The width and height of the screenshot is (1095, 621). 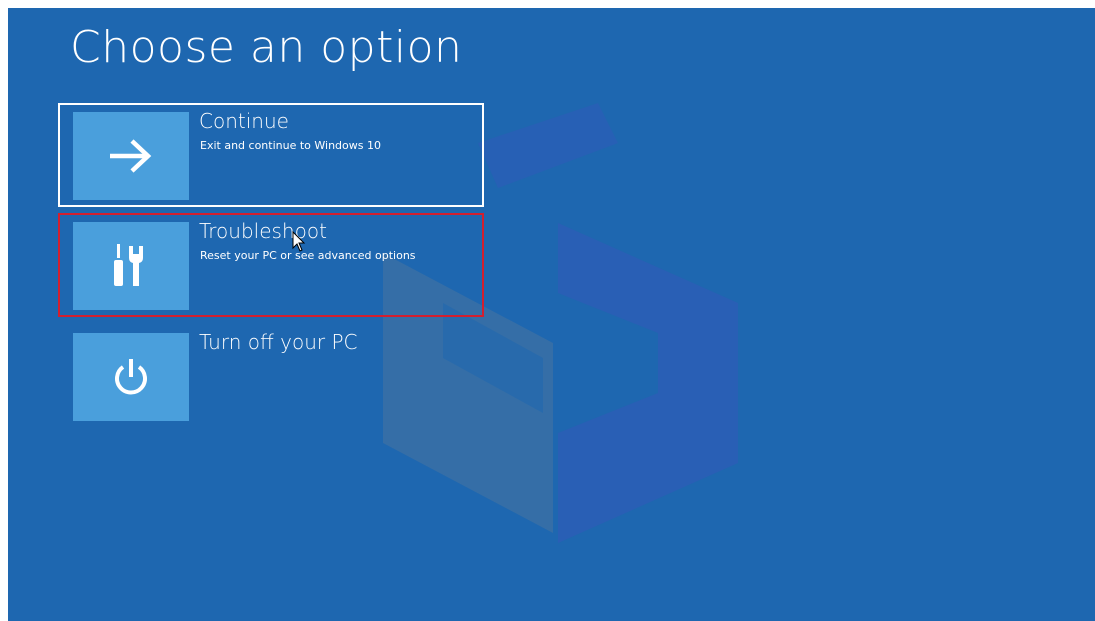 I want to click on continue-icon-tile, so click(x=131, y=156).